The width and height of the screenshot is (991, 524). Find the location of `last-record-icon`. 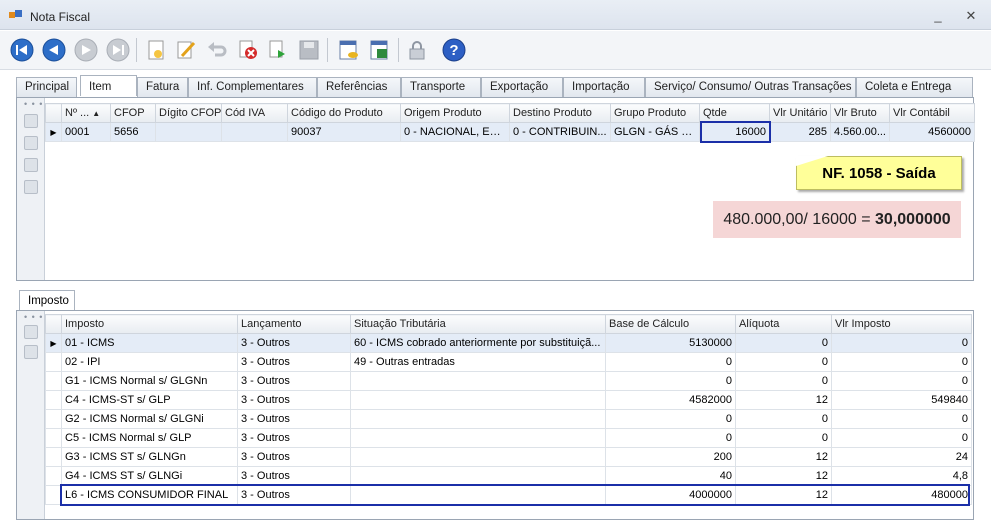

last-record-icon is located at coordinates (118, 50).